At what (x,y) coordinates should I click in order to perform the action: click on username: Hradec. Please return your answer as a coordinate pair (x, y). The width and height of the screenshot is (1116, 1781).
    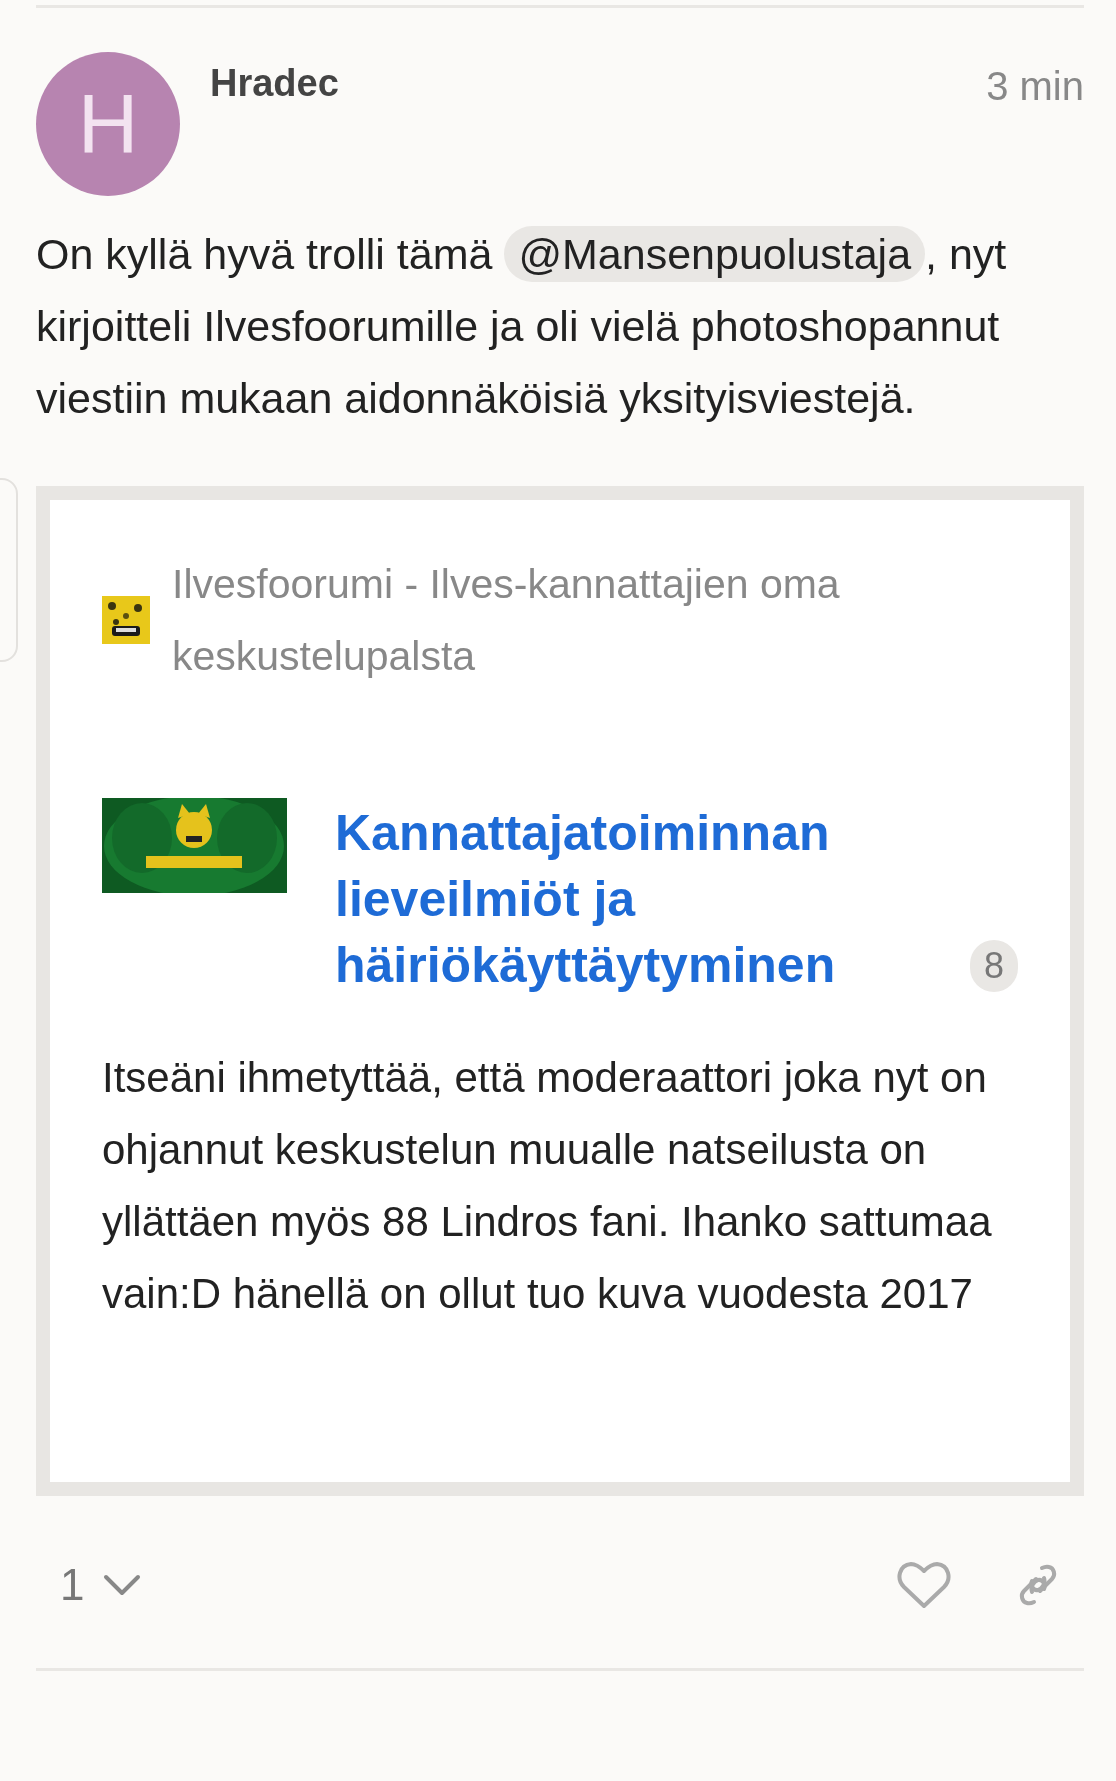
    Looking at the image, I should click on (598, 83).